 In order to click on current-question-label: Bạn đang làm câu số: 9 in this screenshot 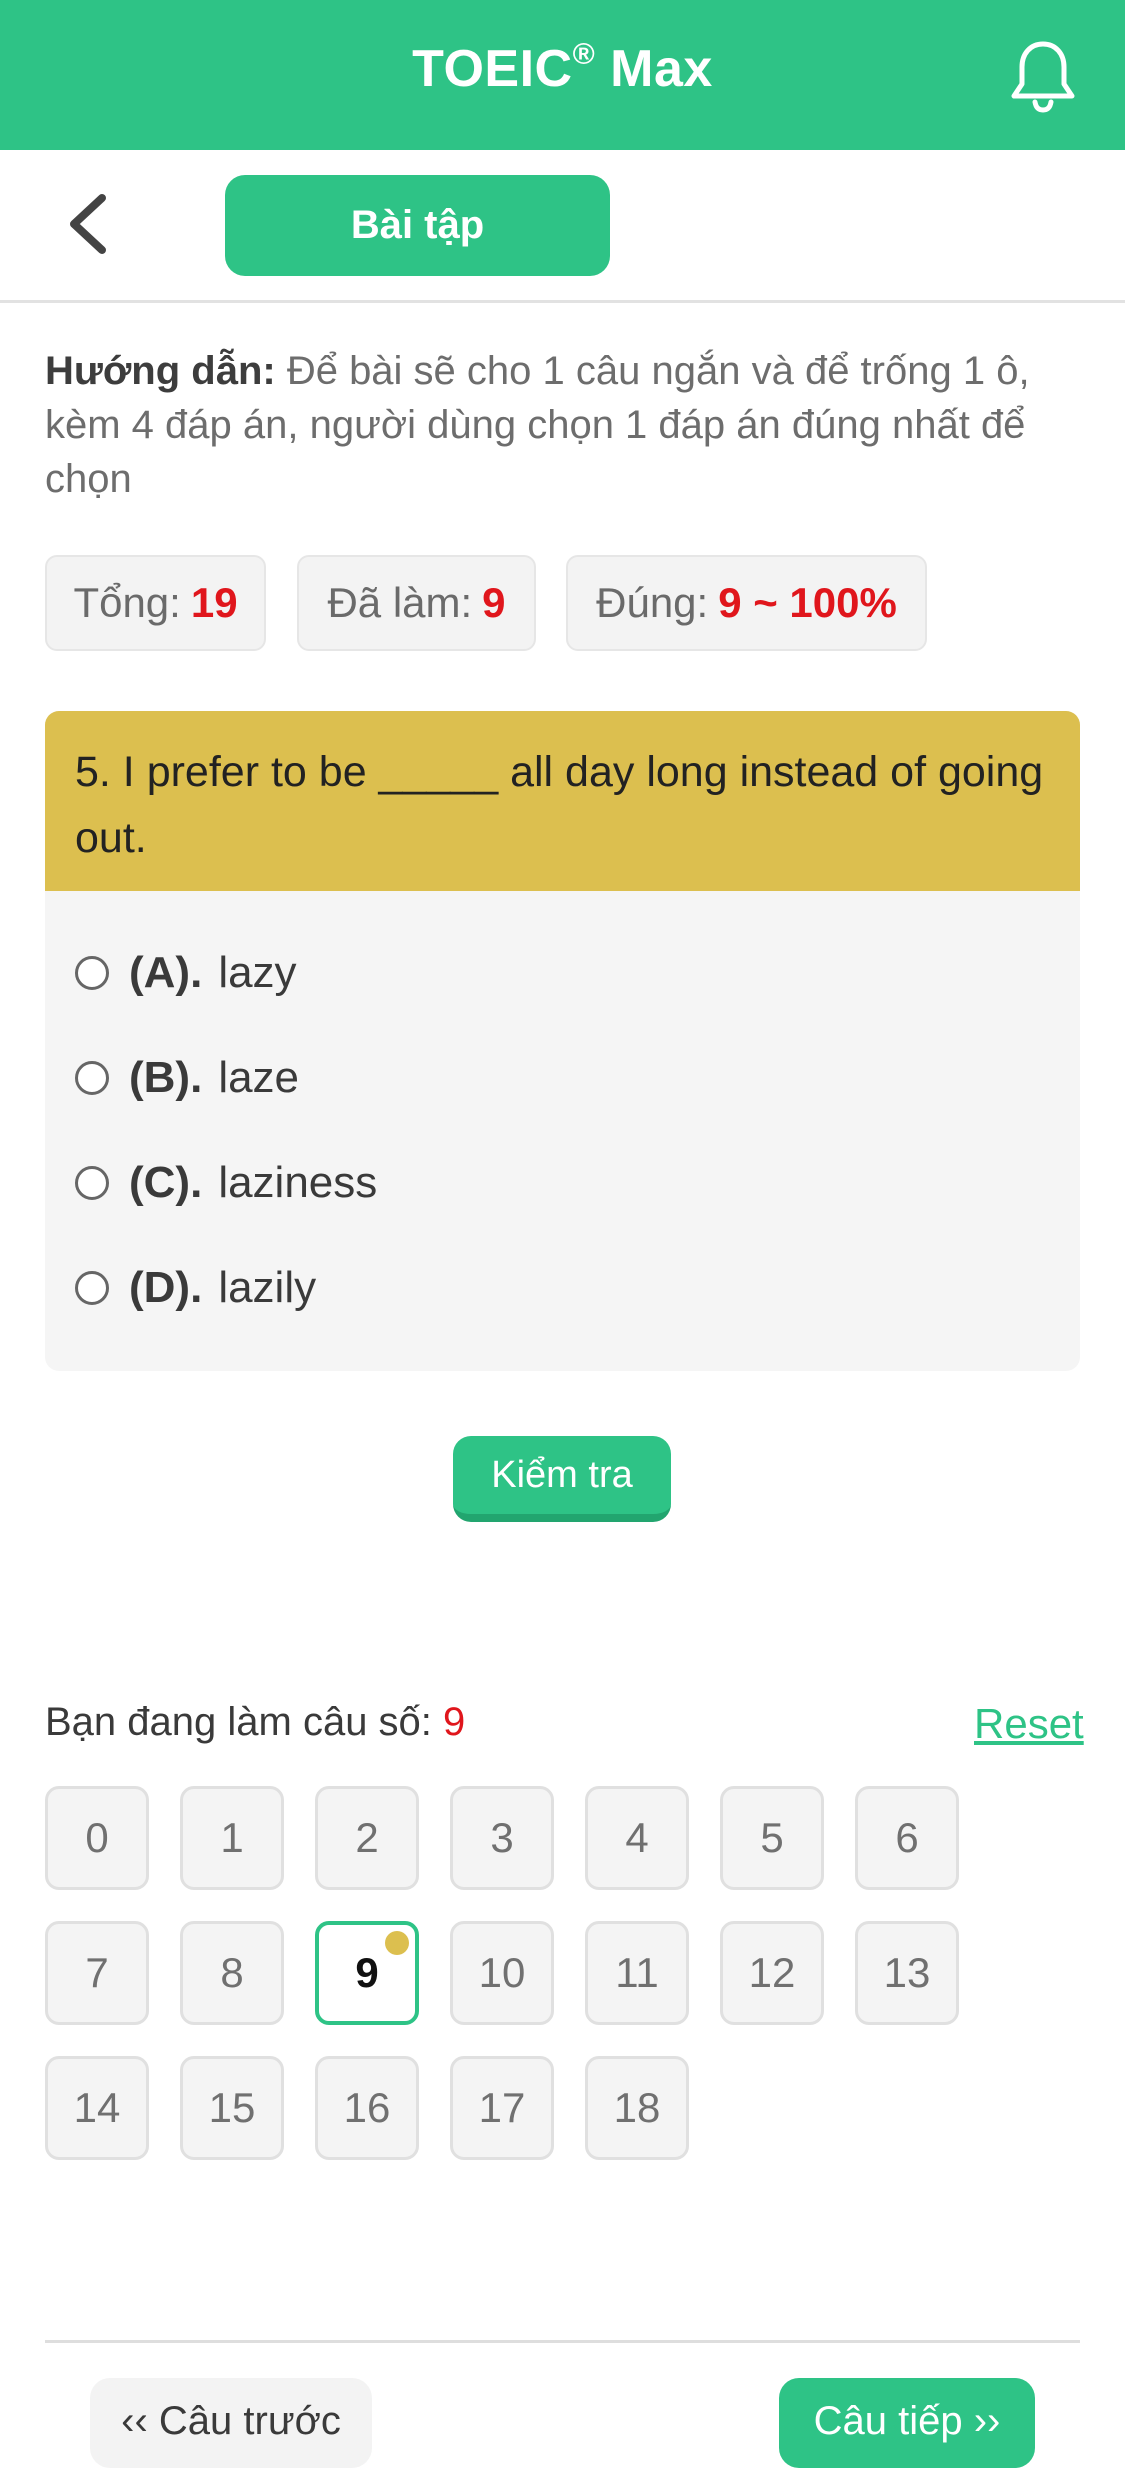, I will do `click(255, 1722)`.